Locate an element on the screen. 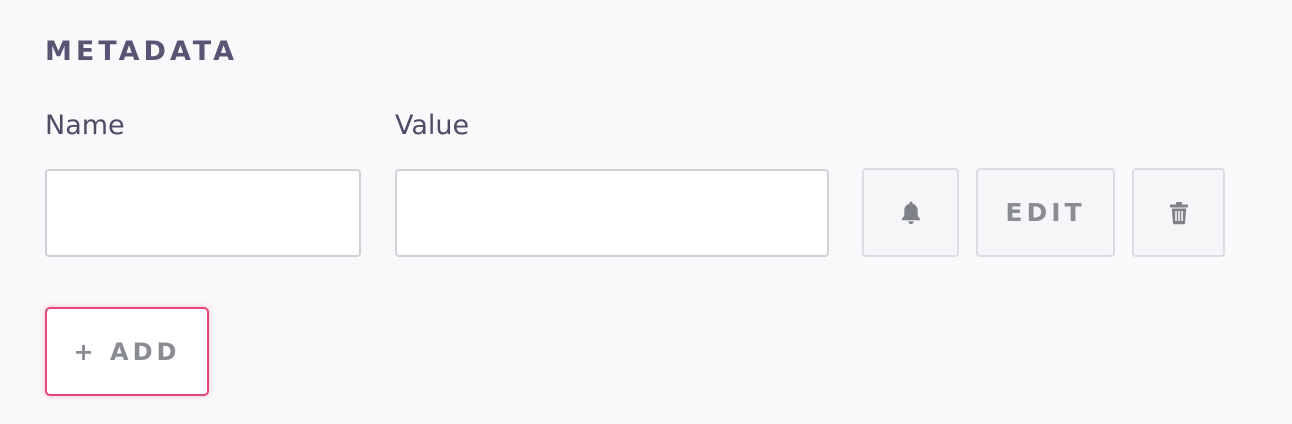 The height and width of the screenshot is (424, 1292). section-title: METADATA is located at coordinates (141, 51).